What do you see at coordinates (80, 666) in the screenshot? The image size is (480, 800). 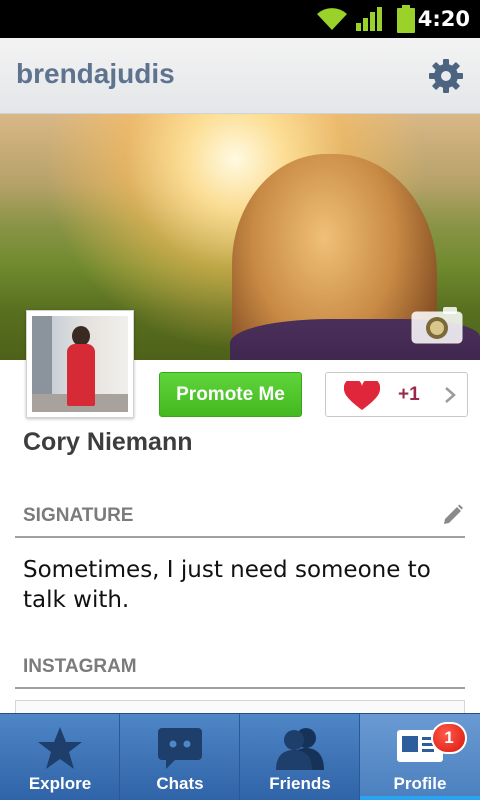 I see `instagram-heading: INSTAGRAM` at bounding box center [80, 666].